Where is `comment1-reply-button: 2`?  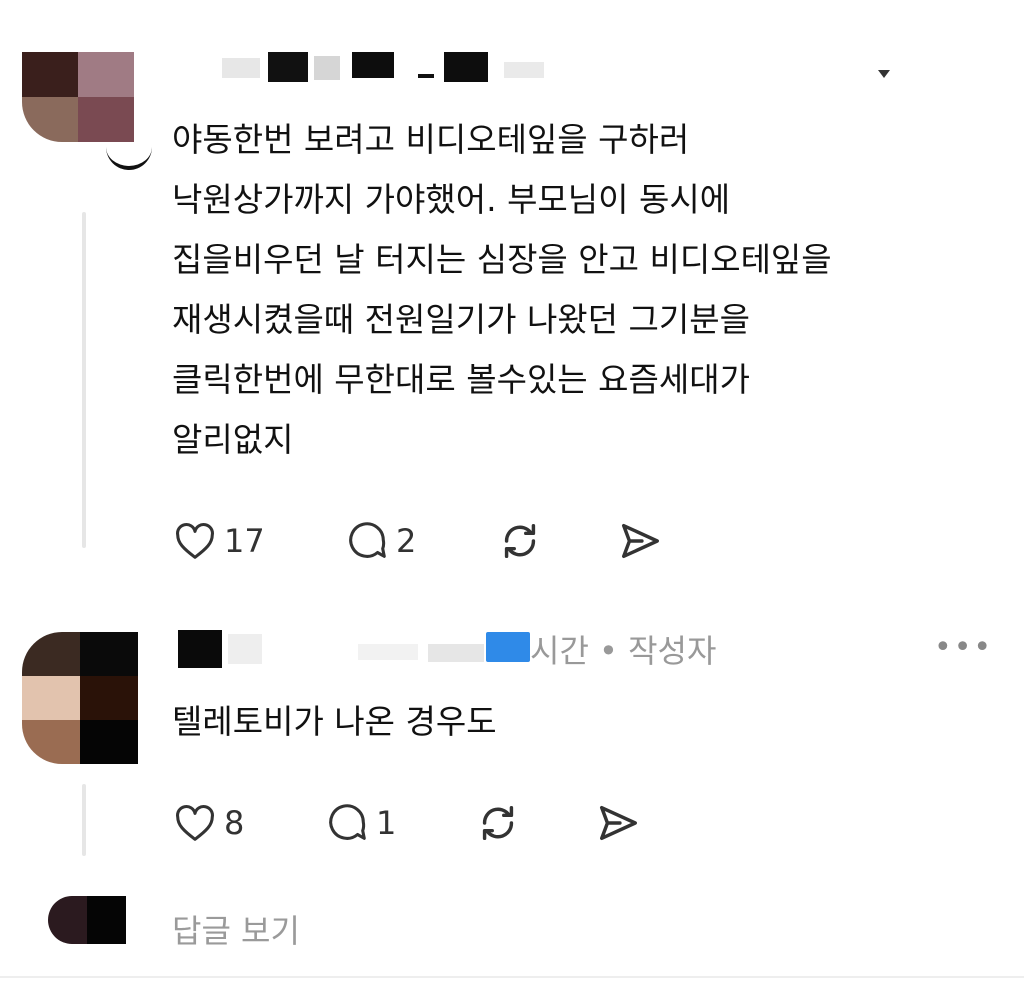
comment1-reply-button: 2 is located at coordinates (380, 541).